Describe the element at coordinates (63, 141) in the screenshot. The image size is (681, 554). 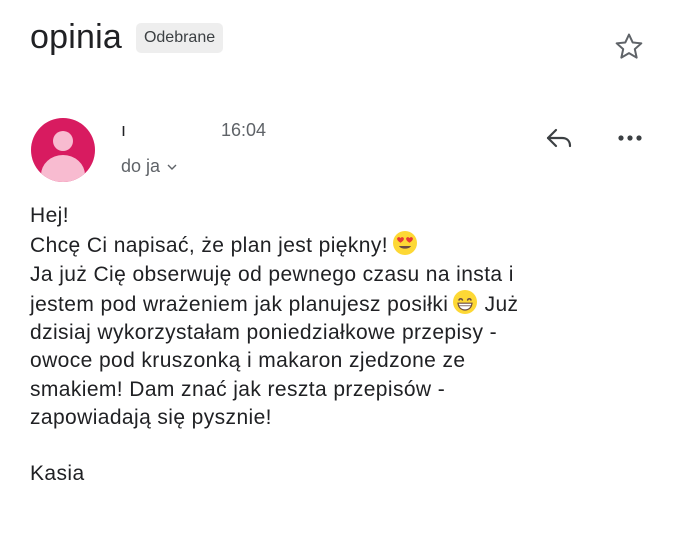
I see `avatar-head` at that location.